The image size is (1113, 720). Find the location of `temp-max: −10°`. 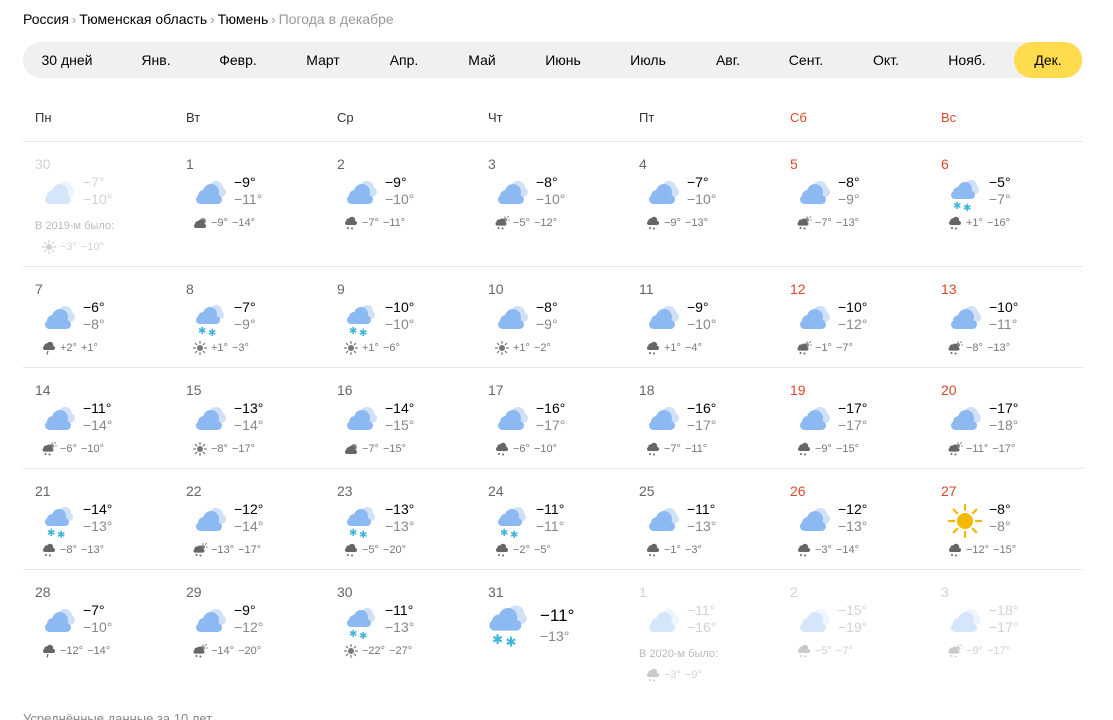

temp-max: −10° is located at coordinates (853, 307).